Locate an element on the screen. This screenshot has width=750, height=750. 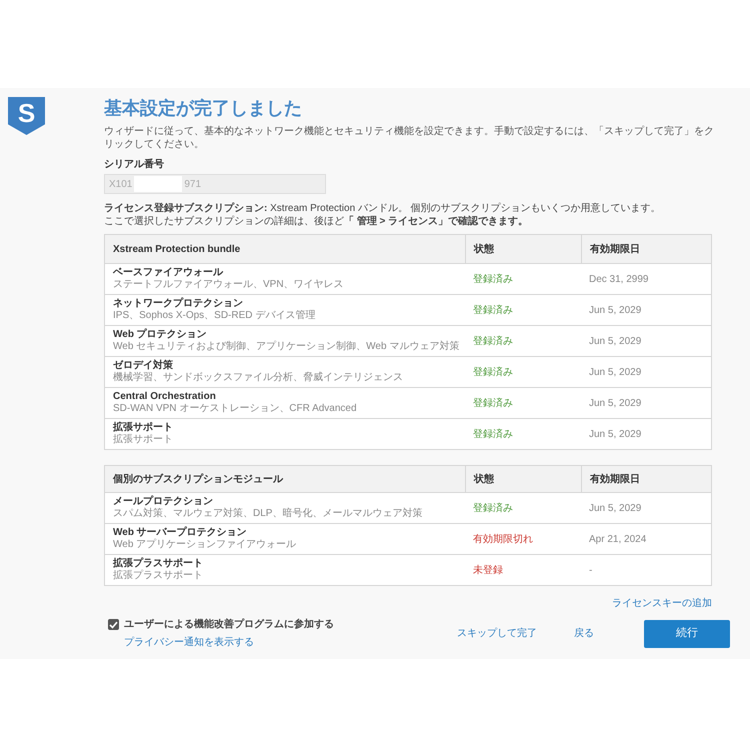
text-link-button: 戻る is located at coordinates (584, 633).